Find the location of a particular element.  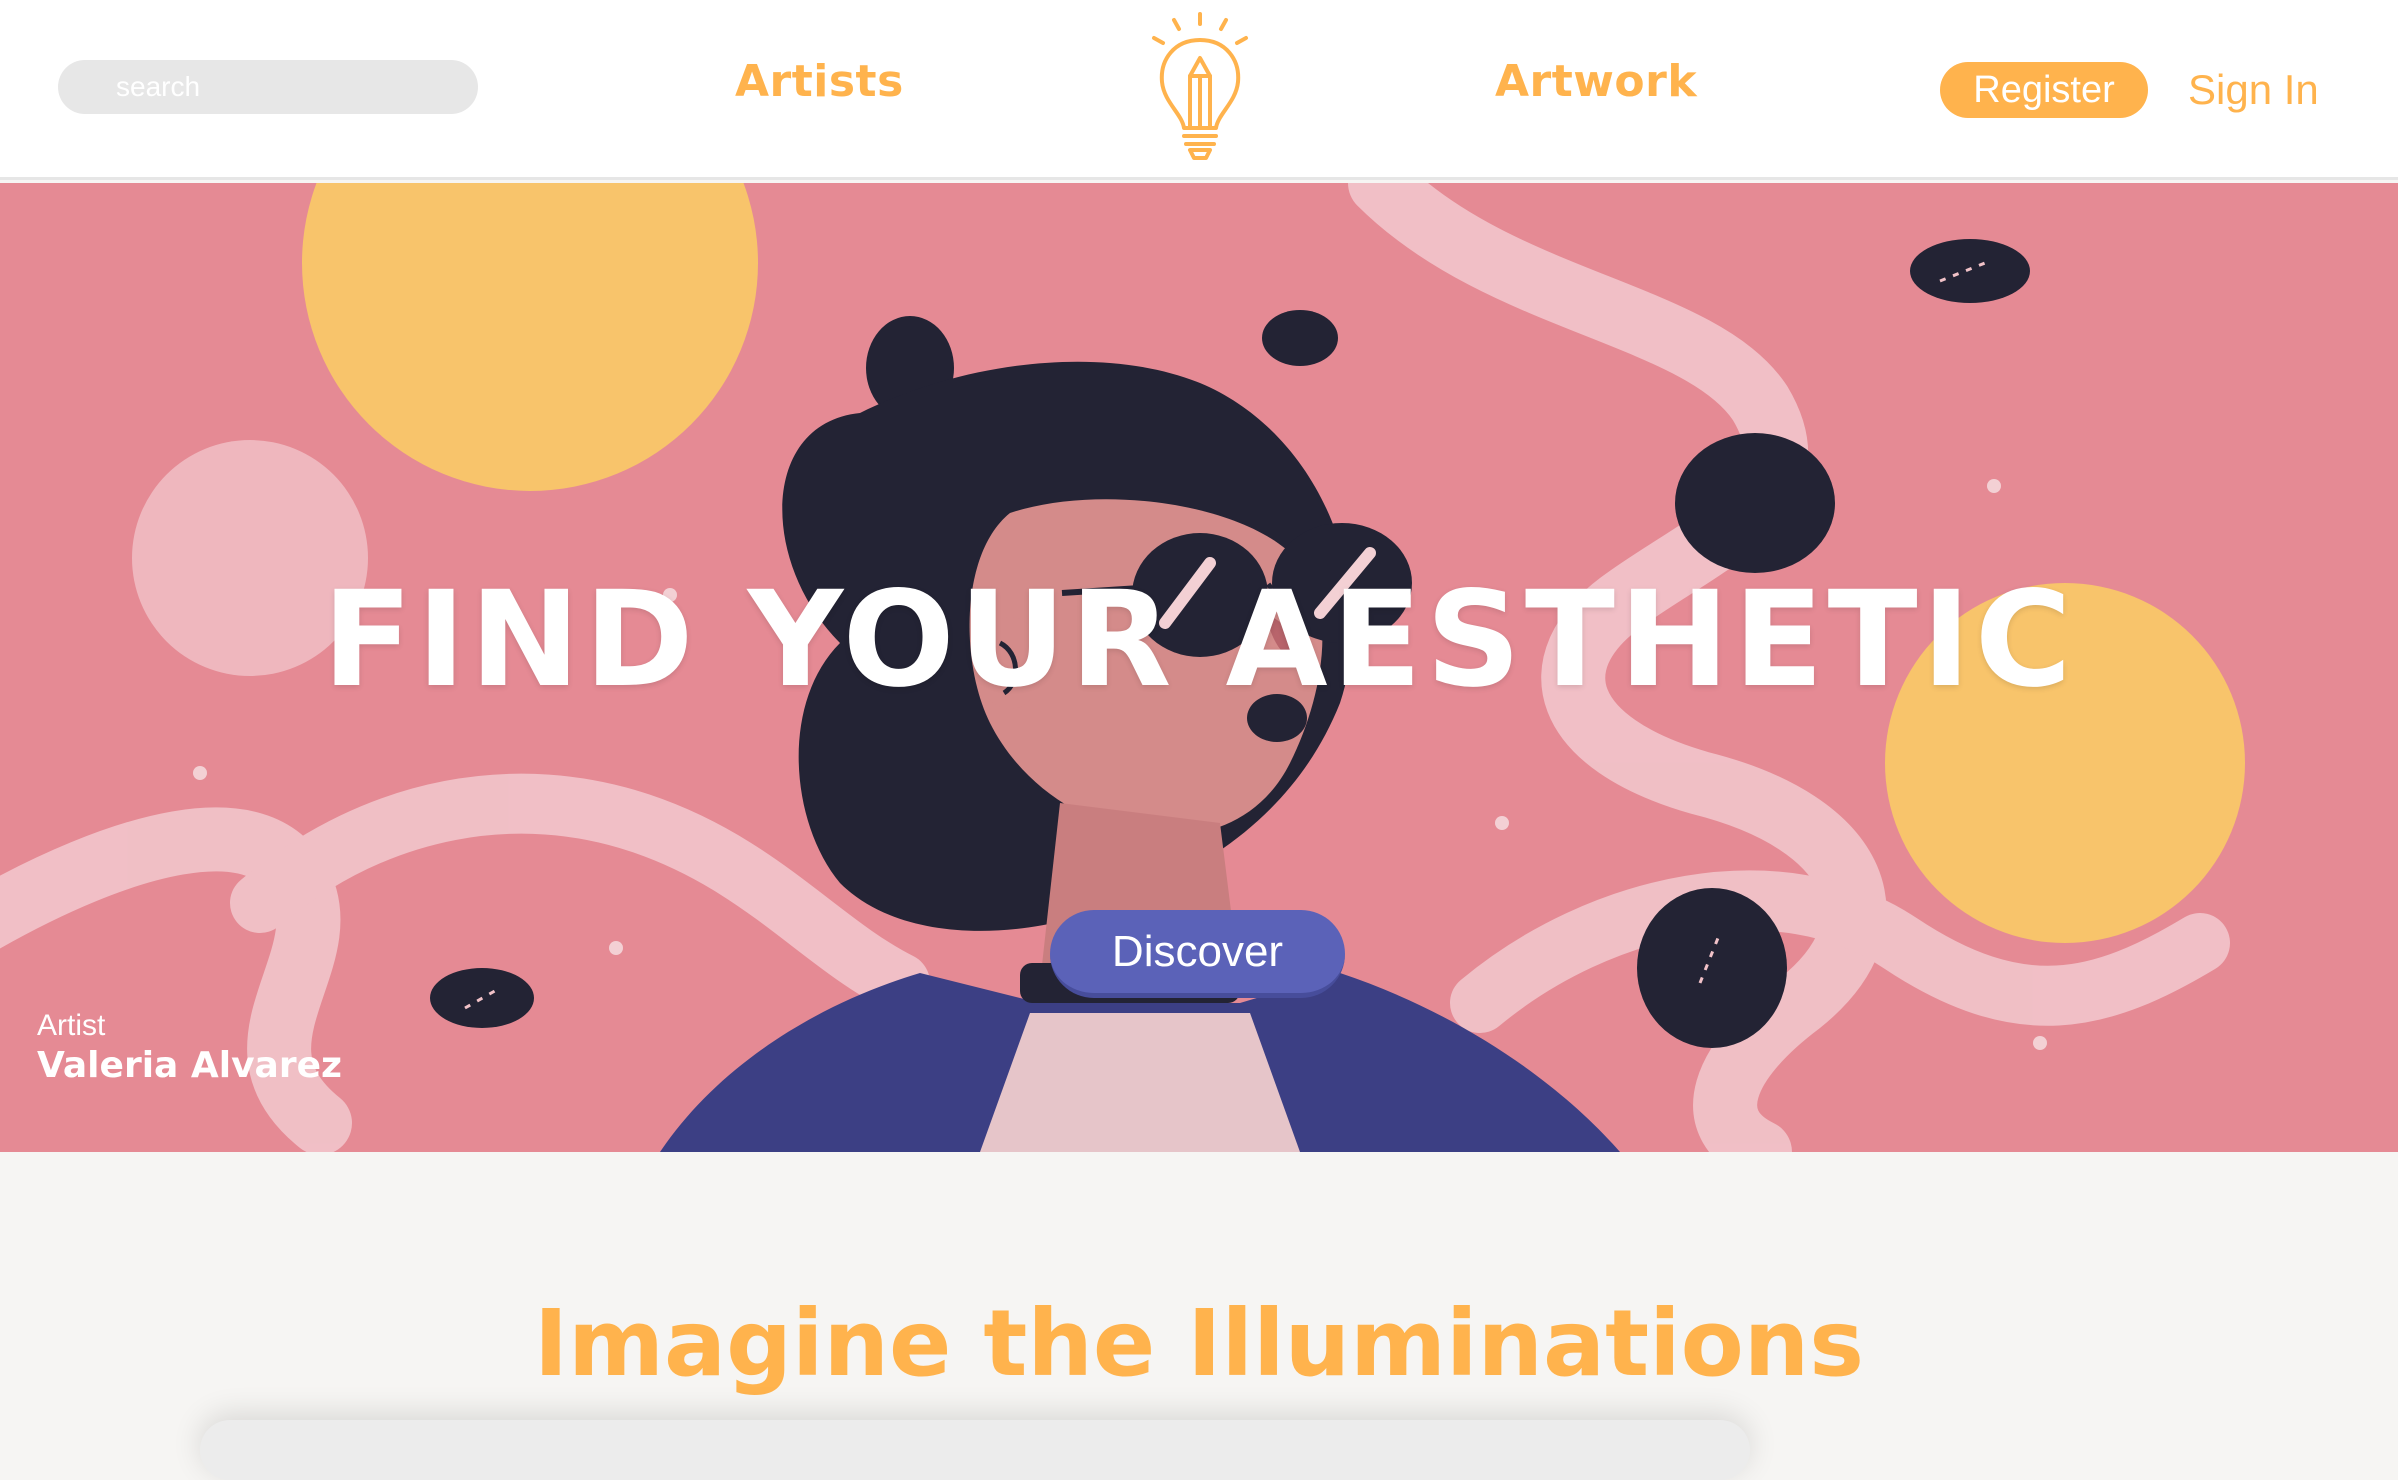

site-header: Artists Artwork Register Sign In is located at coordinates (1199, 90).